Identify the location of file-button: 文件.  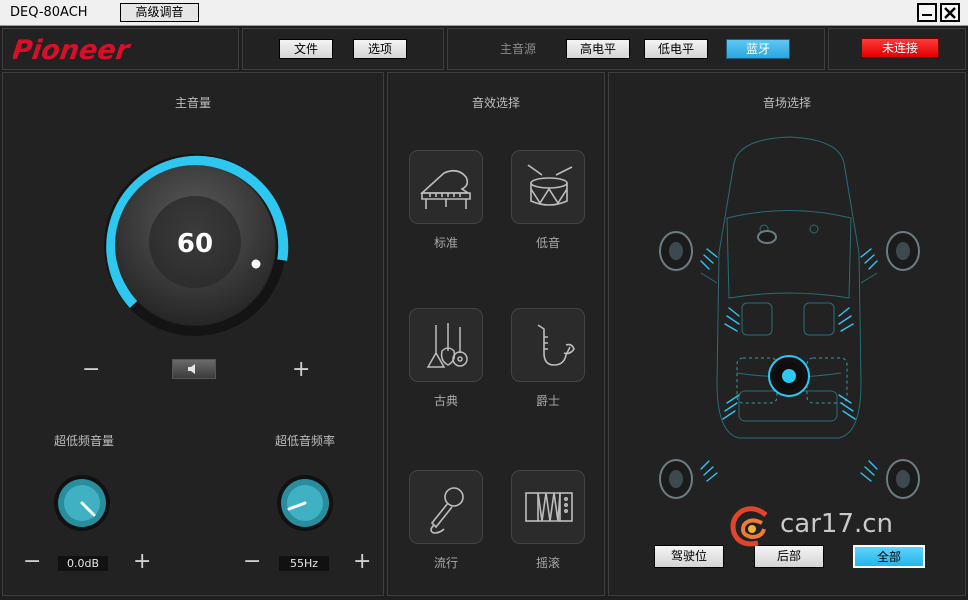
(306, 49).